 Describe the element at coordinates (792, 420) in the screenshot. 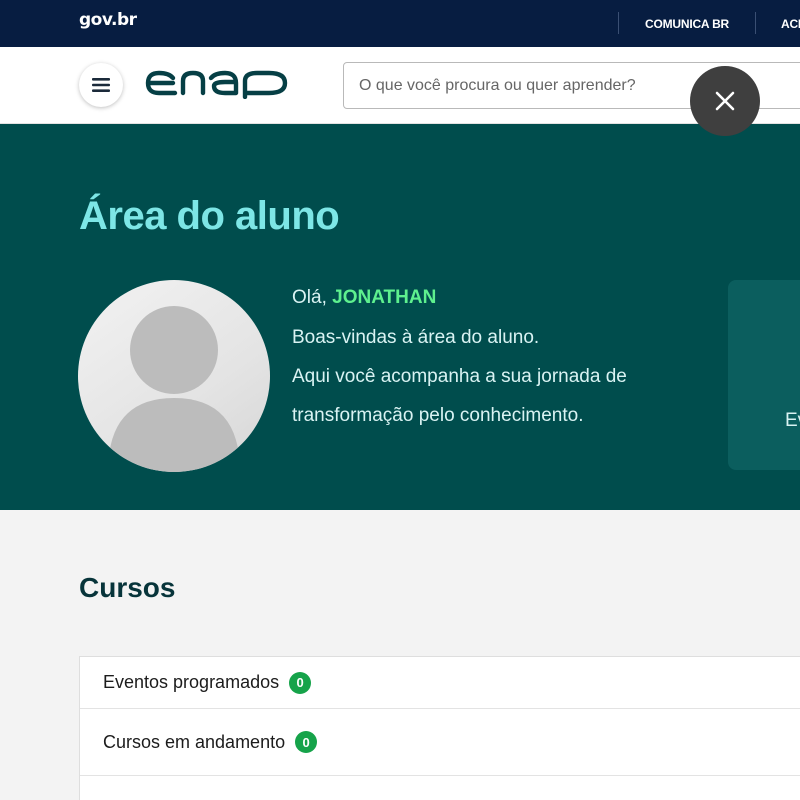

I see `events-card-label: Ev` at that location.